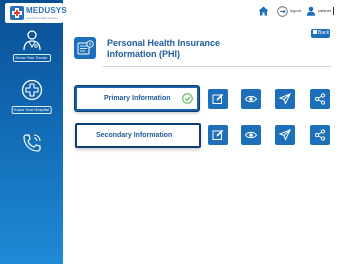 The height and width of the screenshot is (264, 346). I want to click on row-label: Primary Information, so click(137, 98).